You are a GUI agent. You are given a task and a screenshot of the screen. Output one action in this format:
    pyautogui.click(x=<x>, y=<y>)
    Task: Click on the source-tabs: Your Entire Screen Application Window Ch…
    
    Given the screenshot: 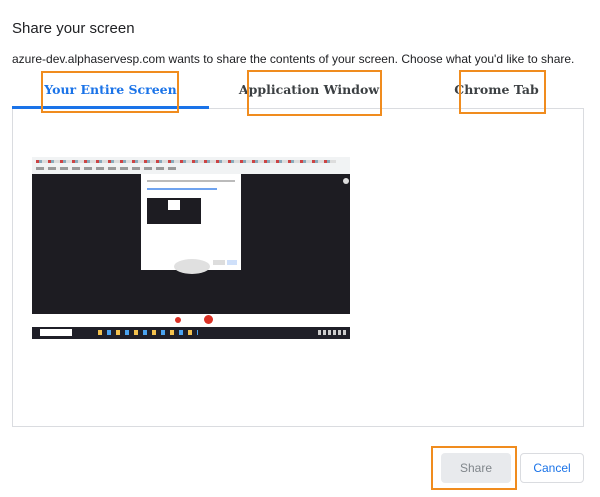 What is the action you would take?
    pyautogui.click(x=298, y=89)
    